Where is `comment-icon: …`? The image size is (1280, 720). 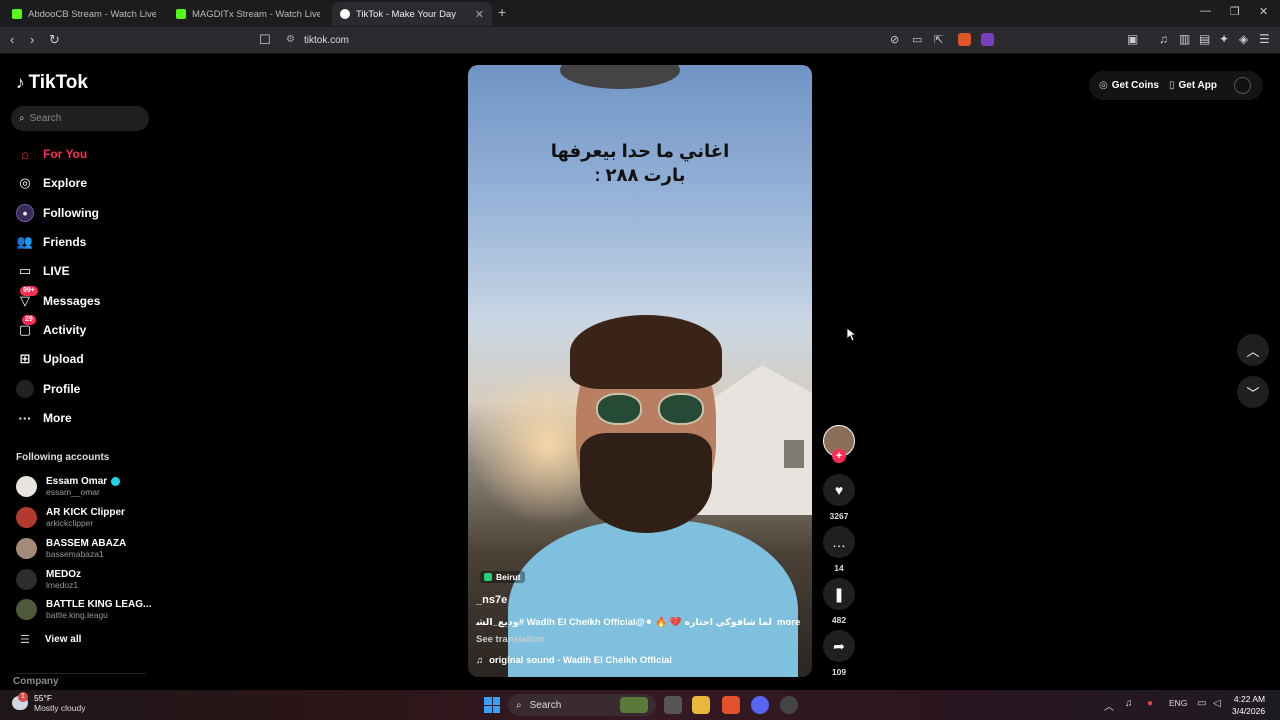
comment-icon: … is located at coordinates (839, 542).